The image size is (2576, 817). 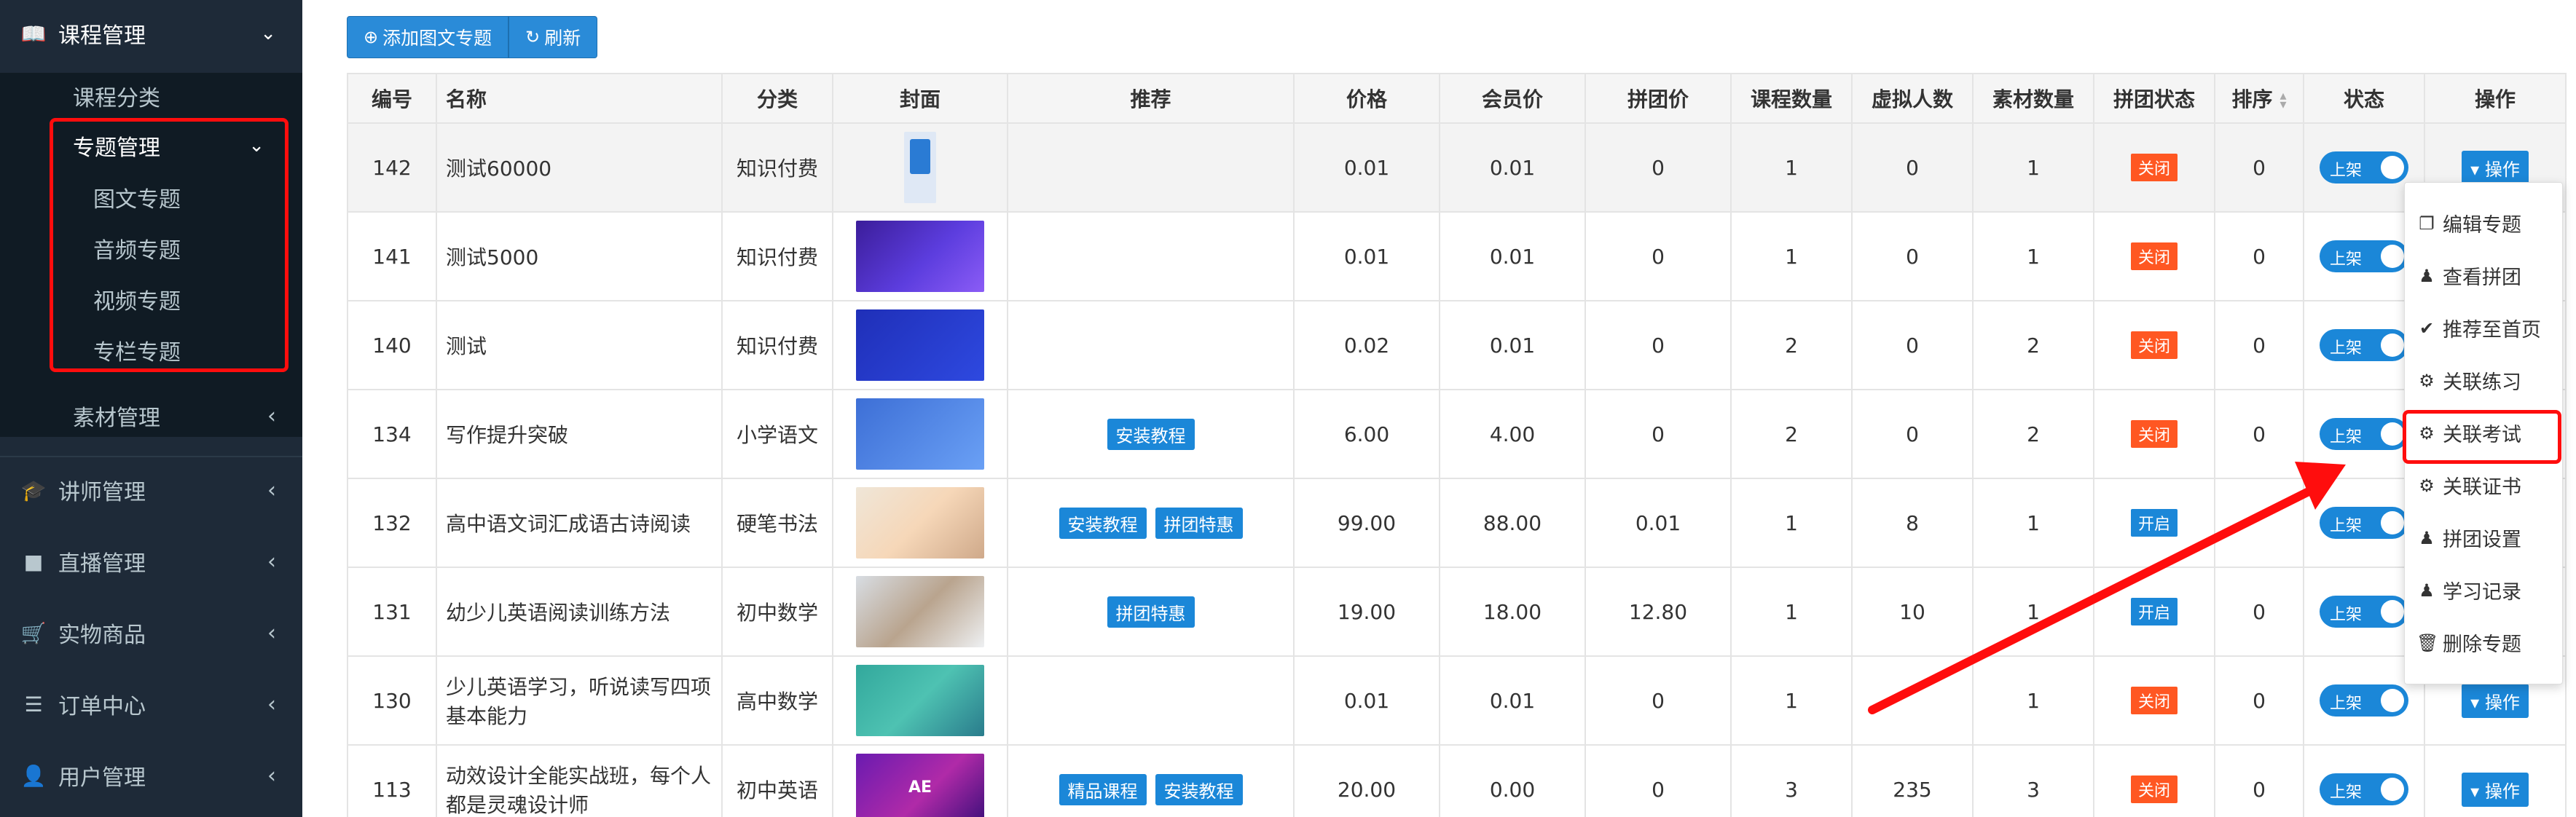 I want to click on col-header-price: 价格, so click(x=1366, y=99).